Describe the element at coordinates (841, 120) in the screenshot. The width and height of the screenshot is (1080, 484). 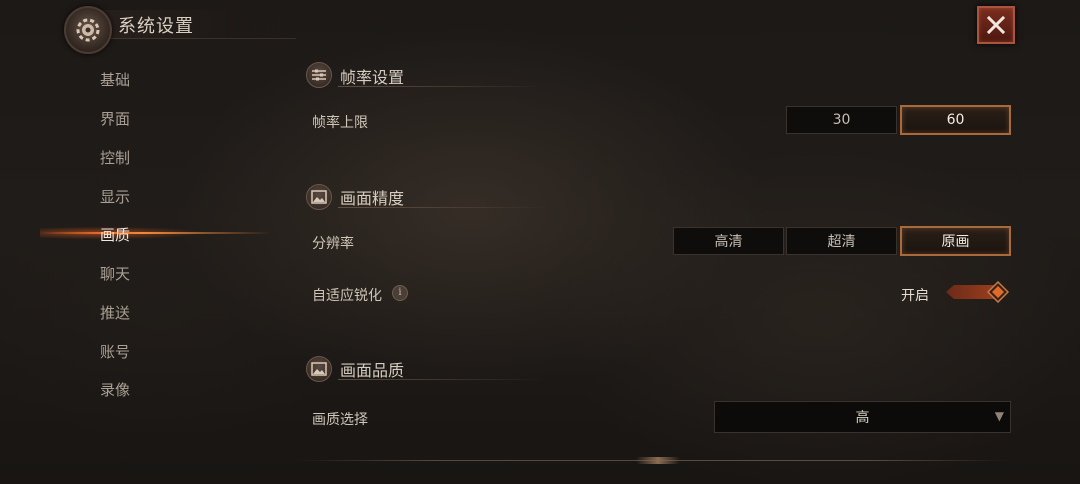
I see `frame-rate-option-30: 30` at that location.